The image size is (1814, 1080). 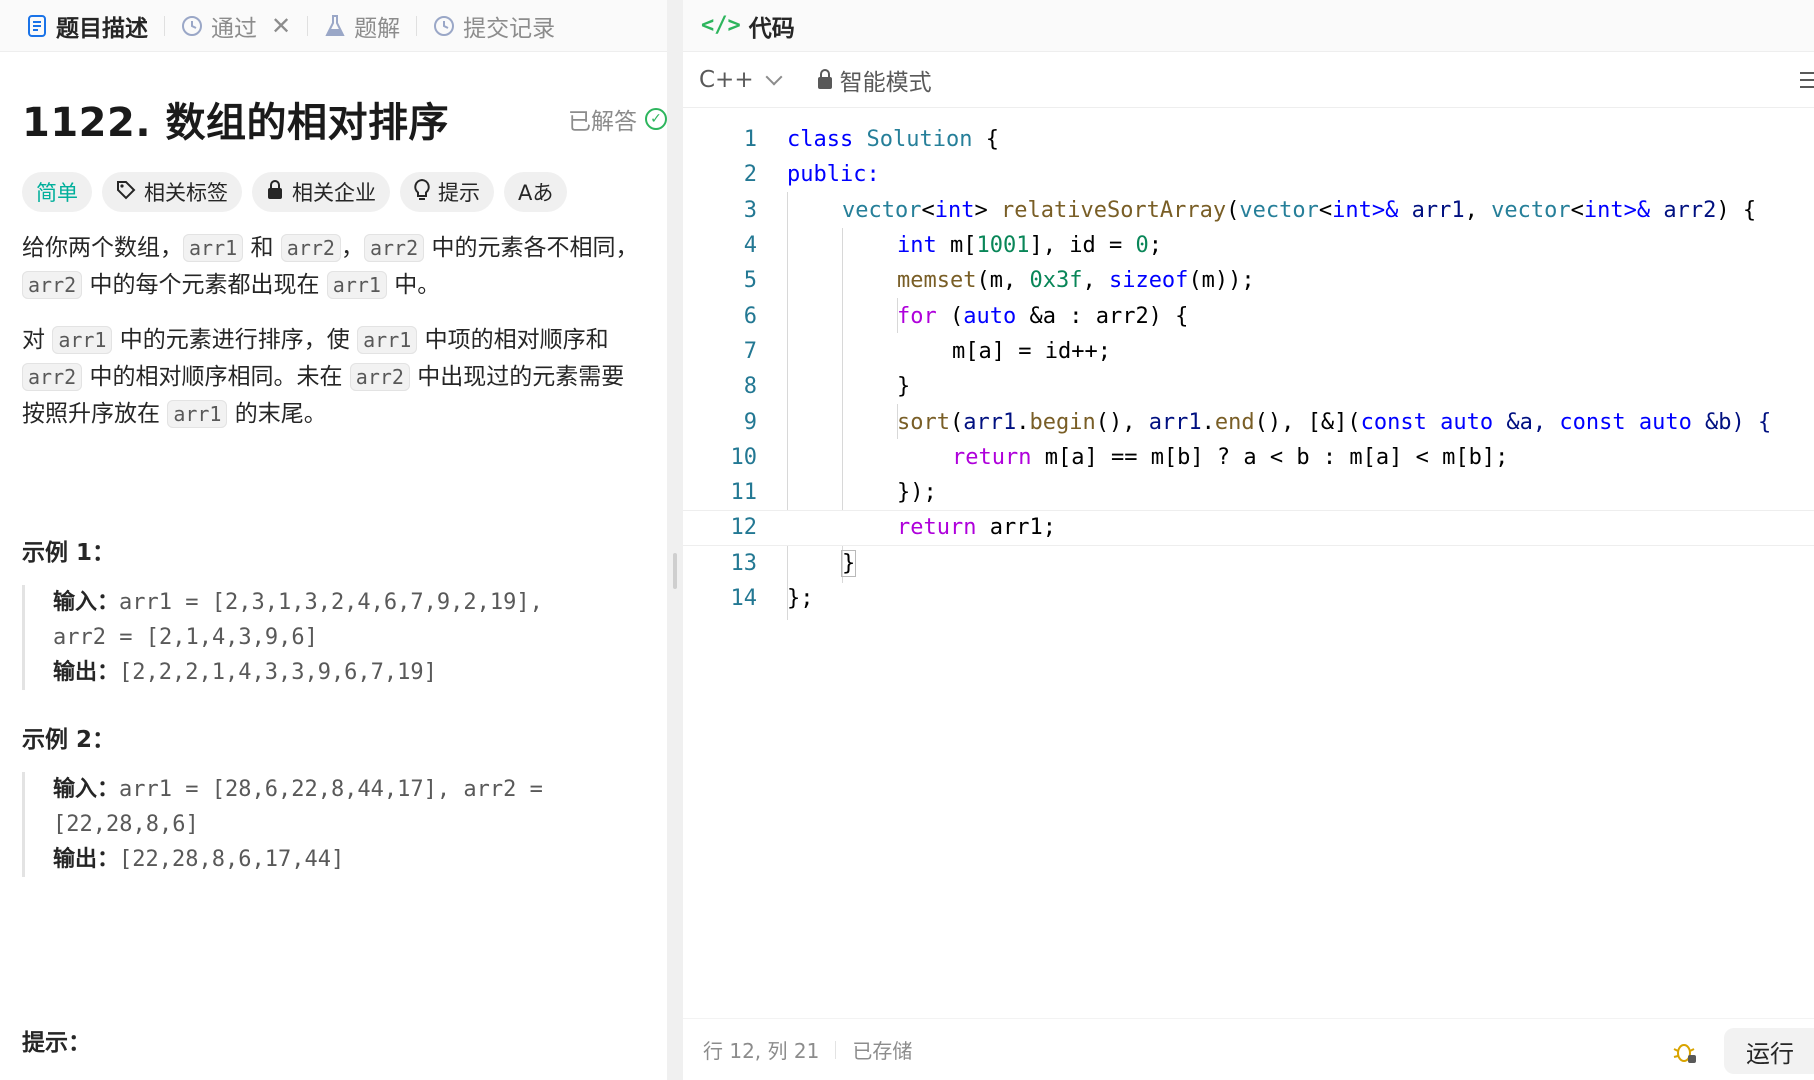 I want to click on example-2-title: 示例 2：, so click(x=69, y=740).